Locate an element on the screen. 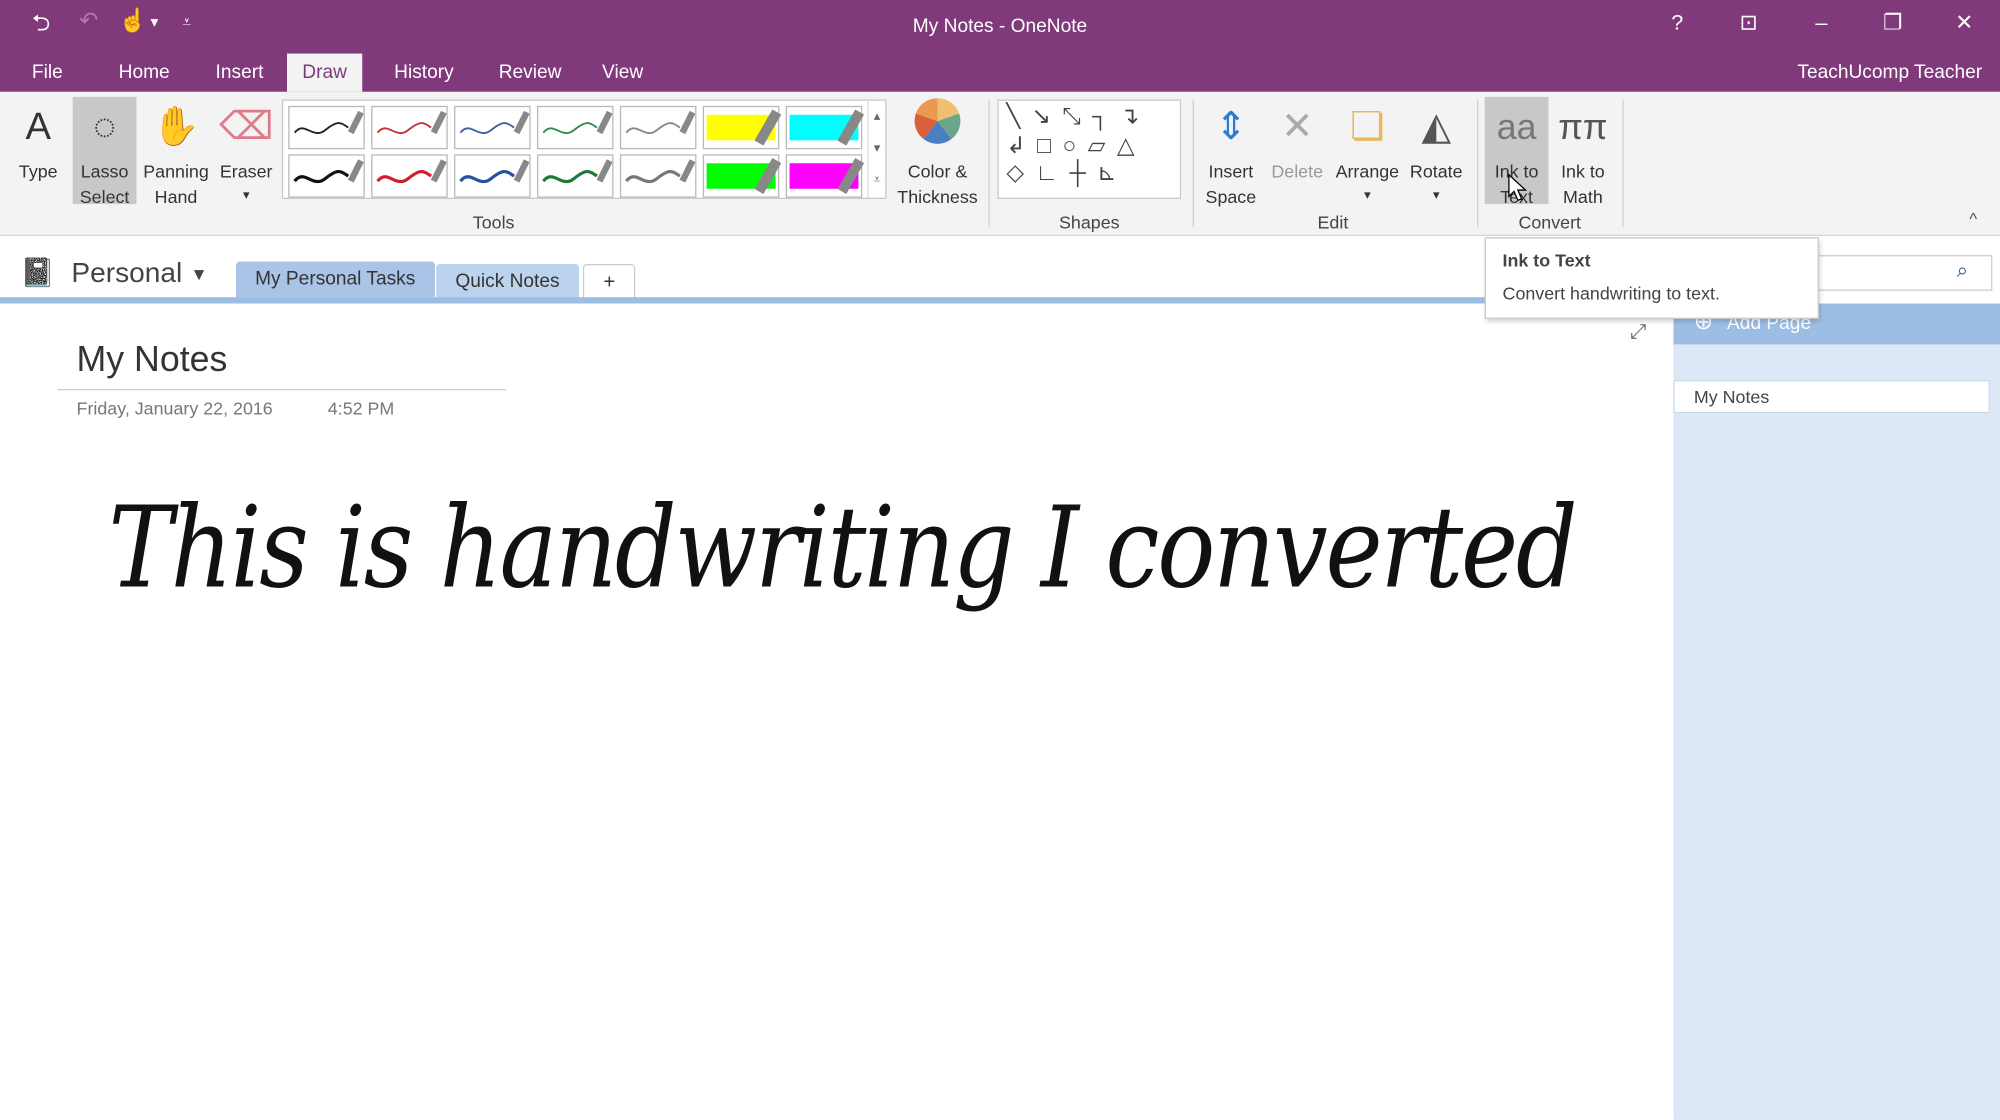  edit-group-label: Edit is located at coordinates (1333, 222).